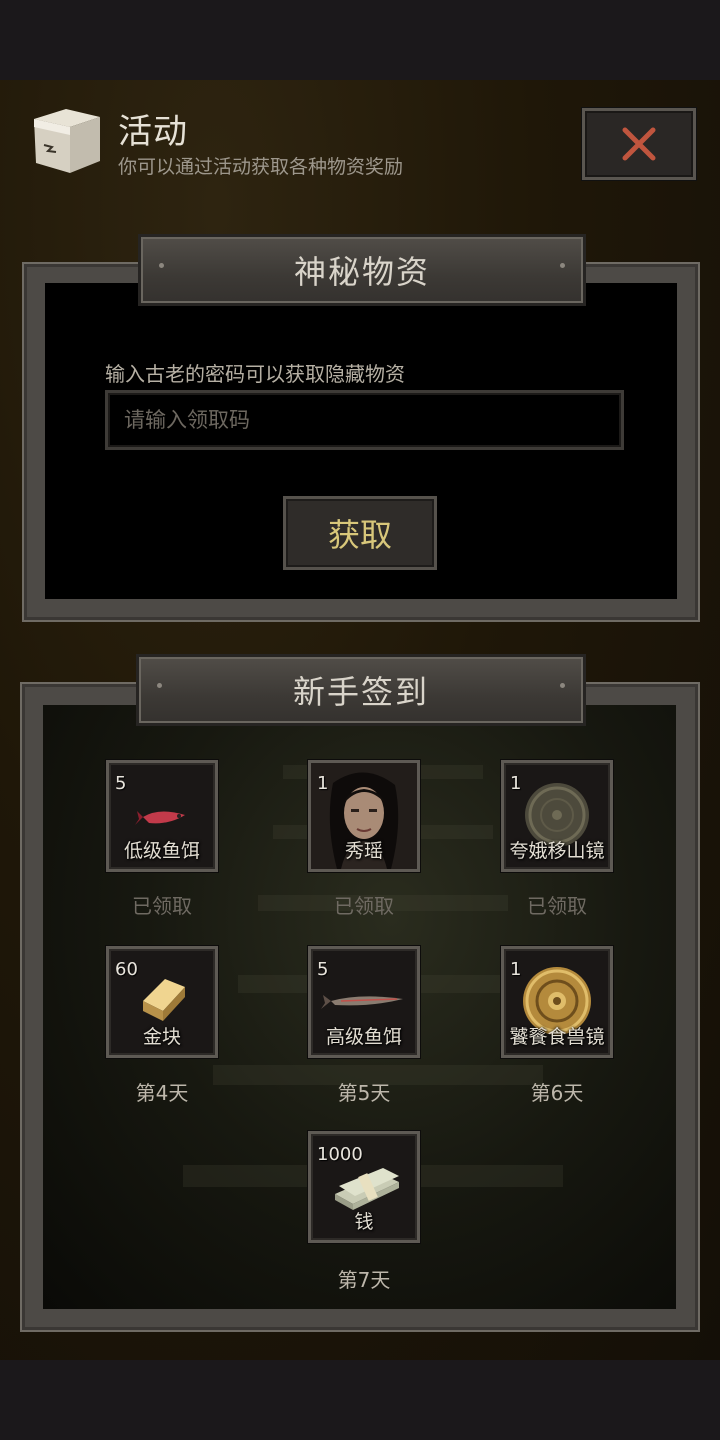 The height and width of the screenshot is (1440, 720). What do you see at coordinates (557, 1093) in the screenshot?
I see `reward-status-day6: 第6天` at bounding box center [557, 1093].